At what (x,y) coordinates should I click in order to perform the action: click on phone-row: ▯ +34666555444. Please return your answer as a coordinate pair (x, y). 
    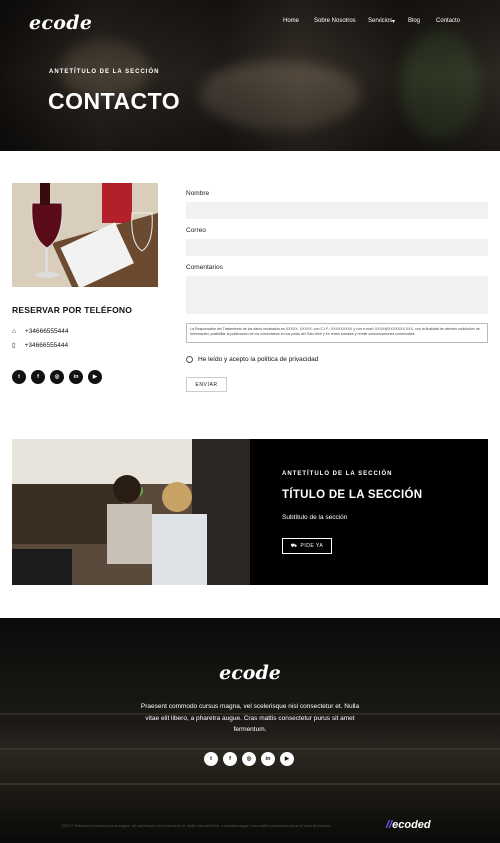
    Looking at the image, I should click on (40, 345).